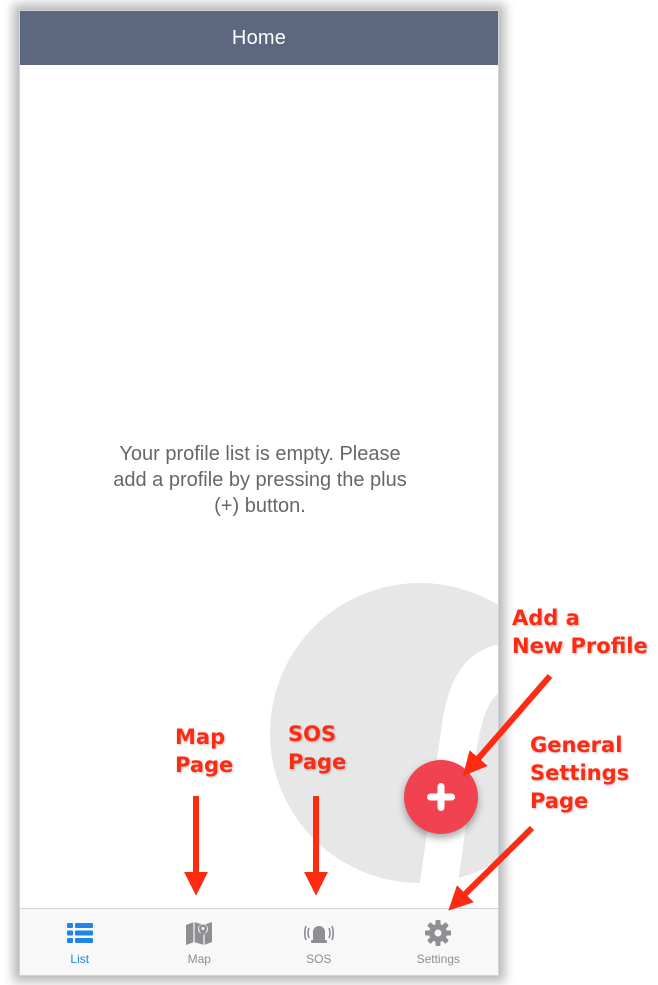 The width and height of the screenshot is (658, 985). I want to click on annotation-line: SOS, so click(312, 734).